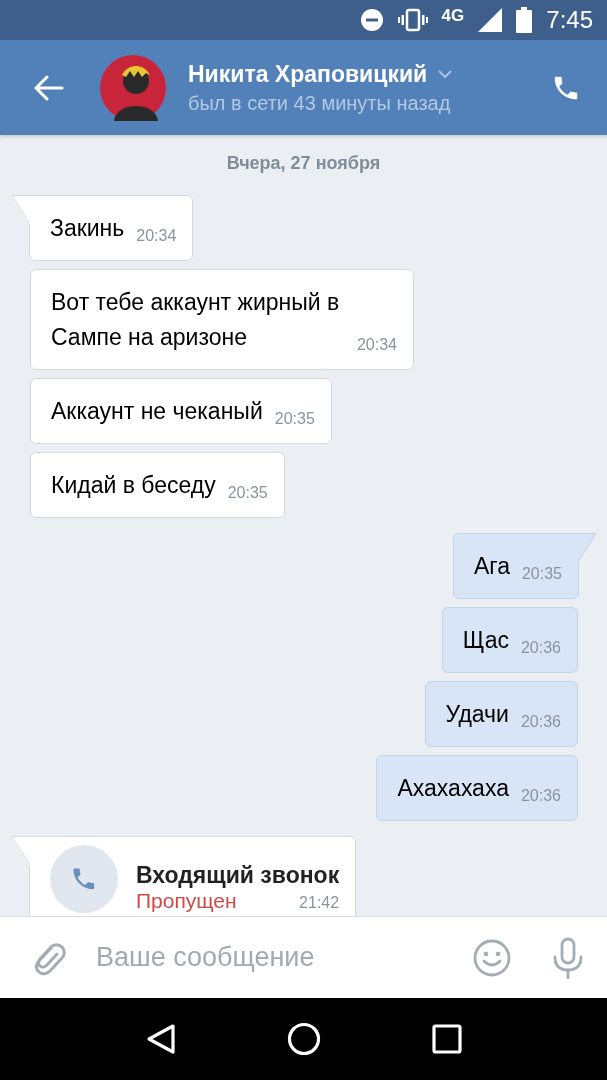 This screenshot has width=607, height=1080. Describe the element at coordinates (319, 903) in the screenshot. I see `message-time: 21:42` at that location.